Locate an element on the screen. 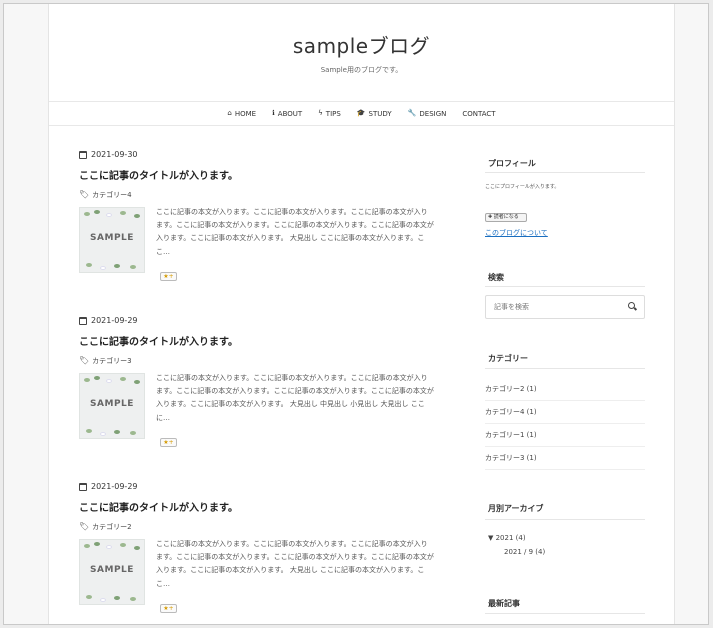  subscribe-button: ✚ 読者になる is located at coordinates (506, 217).